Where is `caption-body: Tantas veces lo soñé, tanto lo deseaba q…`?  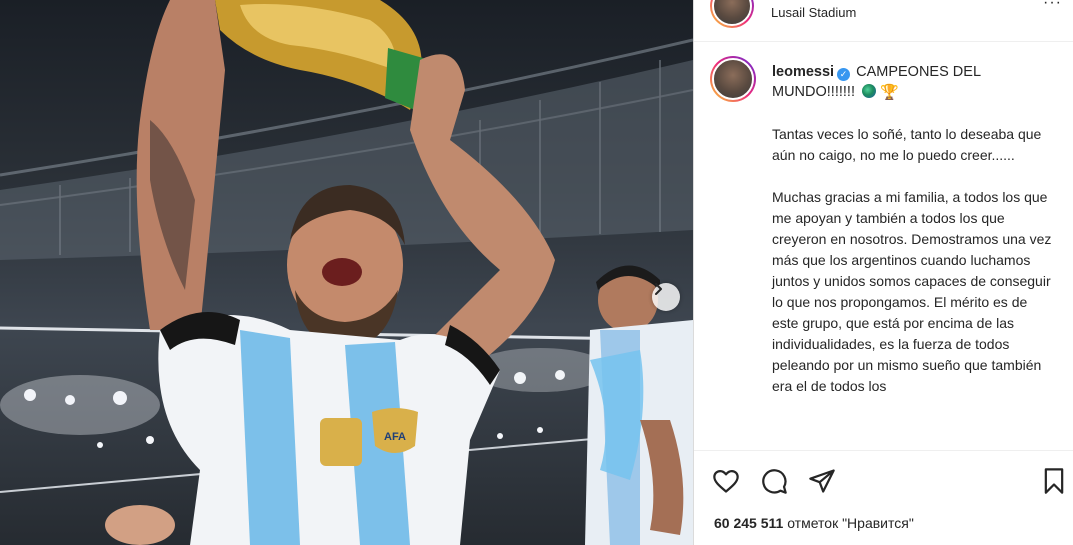
caption-body: Tantas veces lo soñé, tanto lo deseaba q… is located at coordinates (914, 271).